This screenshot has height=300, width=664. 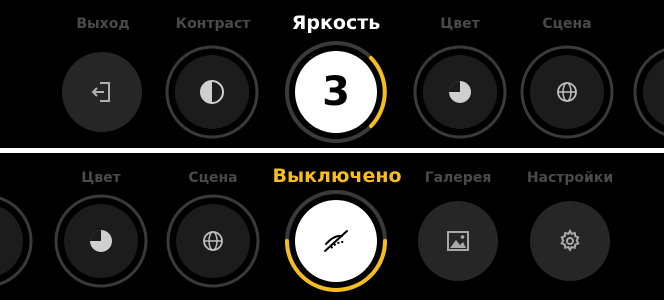 What do you see at coordinates (336, 241) in the screenshot?
I see `display-off-icon` at bounding box center [336, 241].